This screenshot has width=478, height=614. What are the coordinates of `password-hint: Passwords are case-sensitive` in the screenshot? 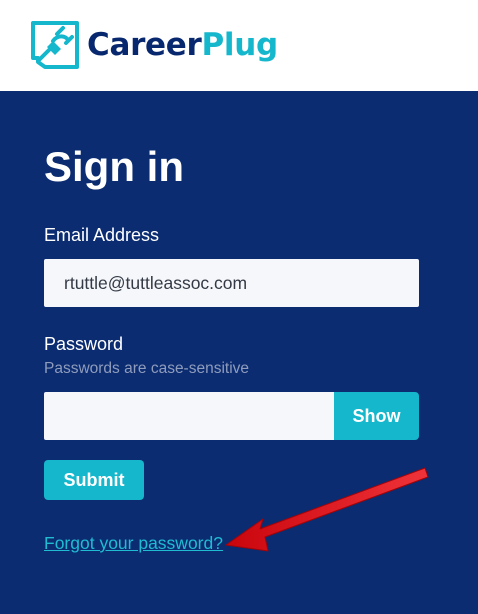 It's located at (147, 368).